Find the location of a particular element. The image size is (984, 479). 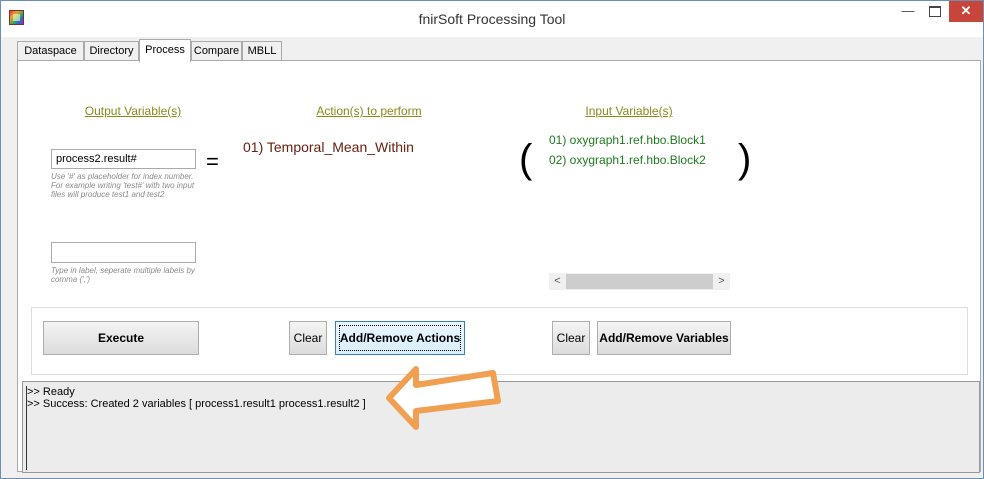

clear-variables-button: Clear is located at coordinates (571, 338).